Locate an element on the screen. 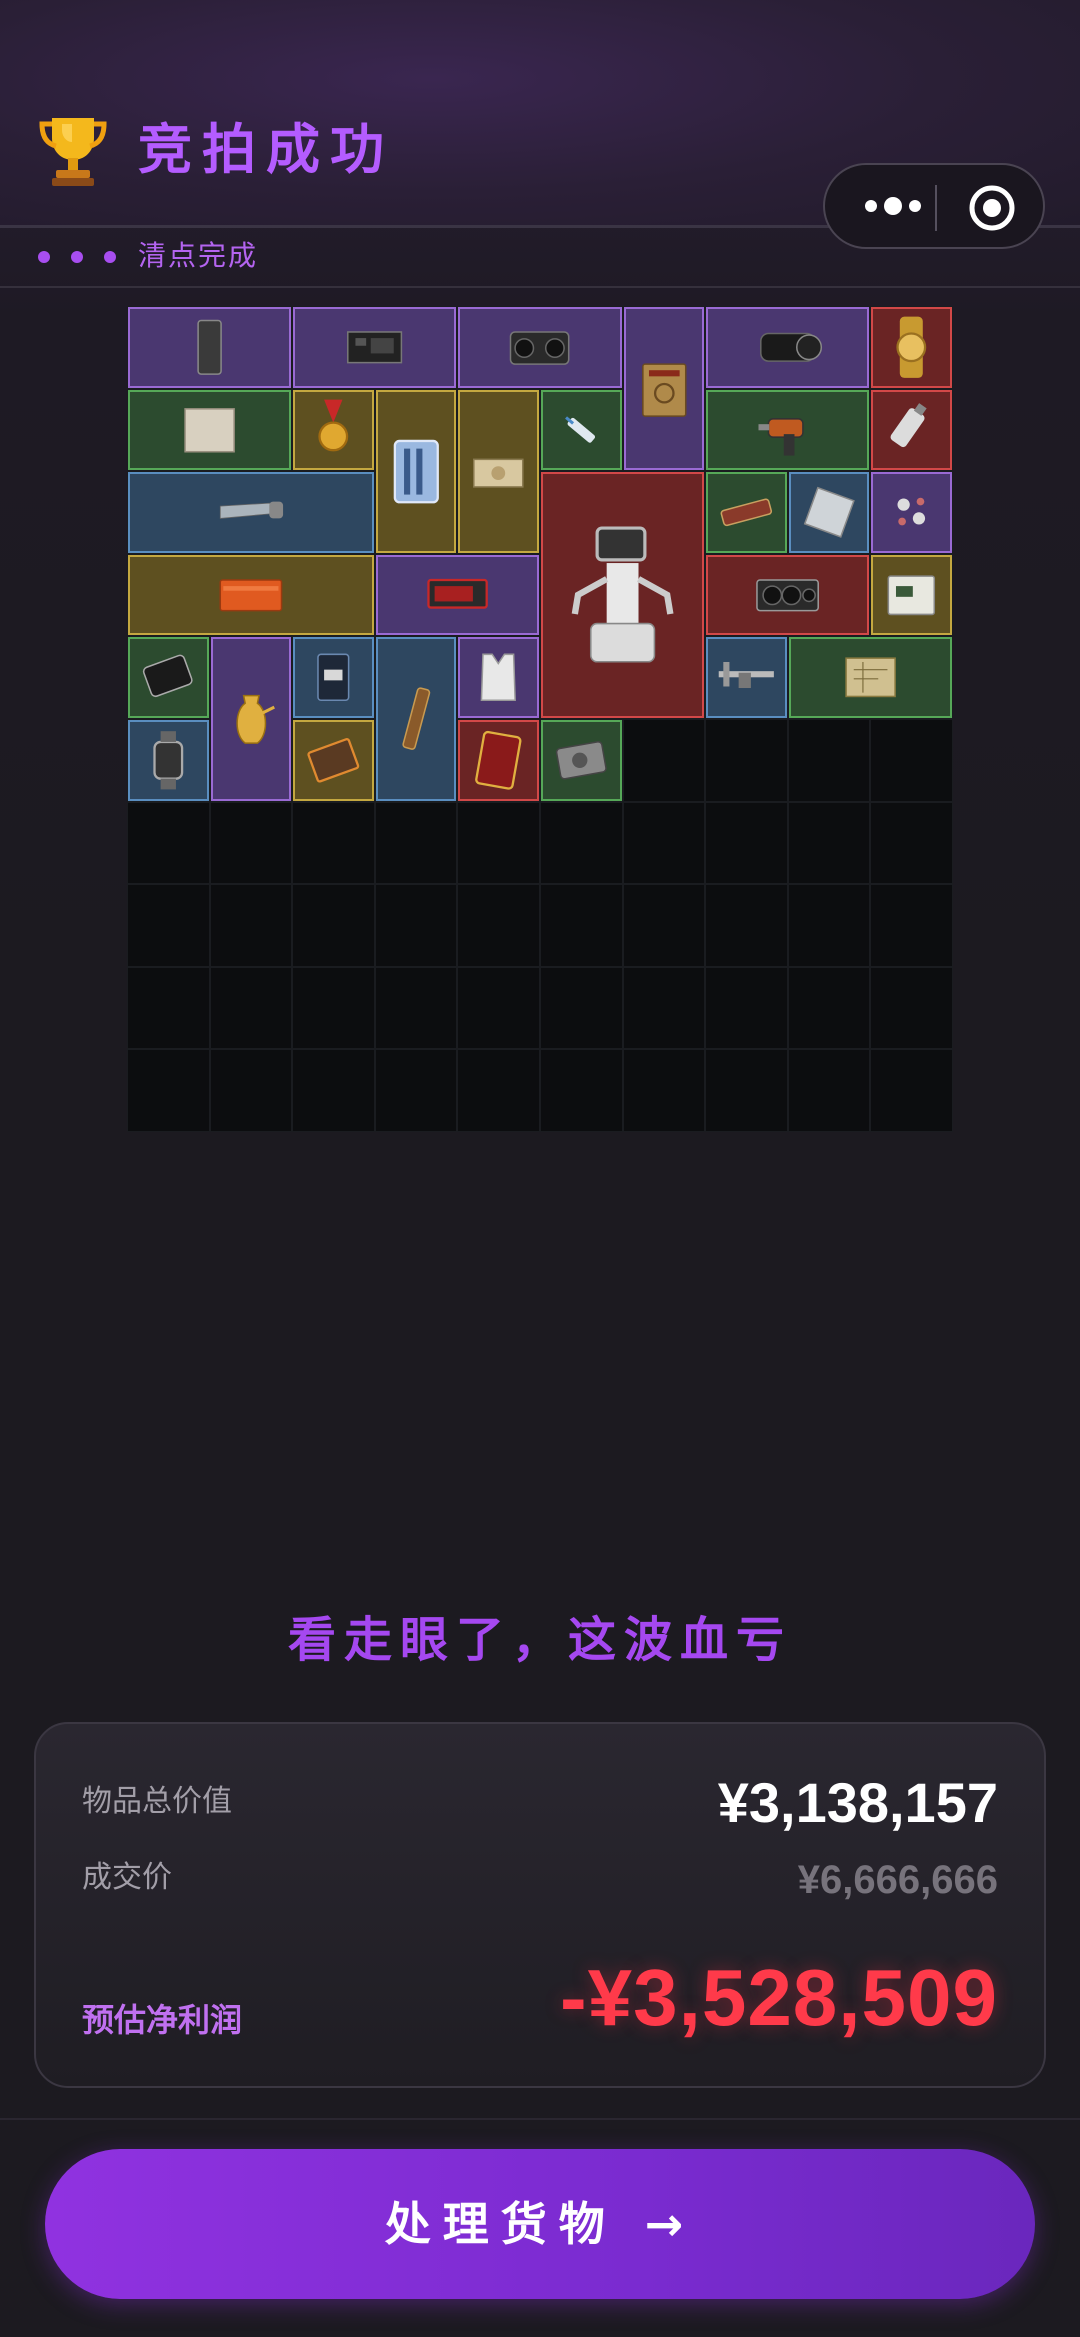 The image size is (1080, 2337). red-gpu-icon is located at coordinates (457, 593).